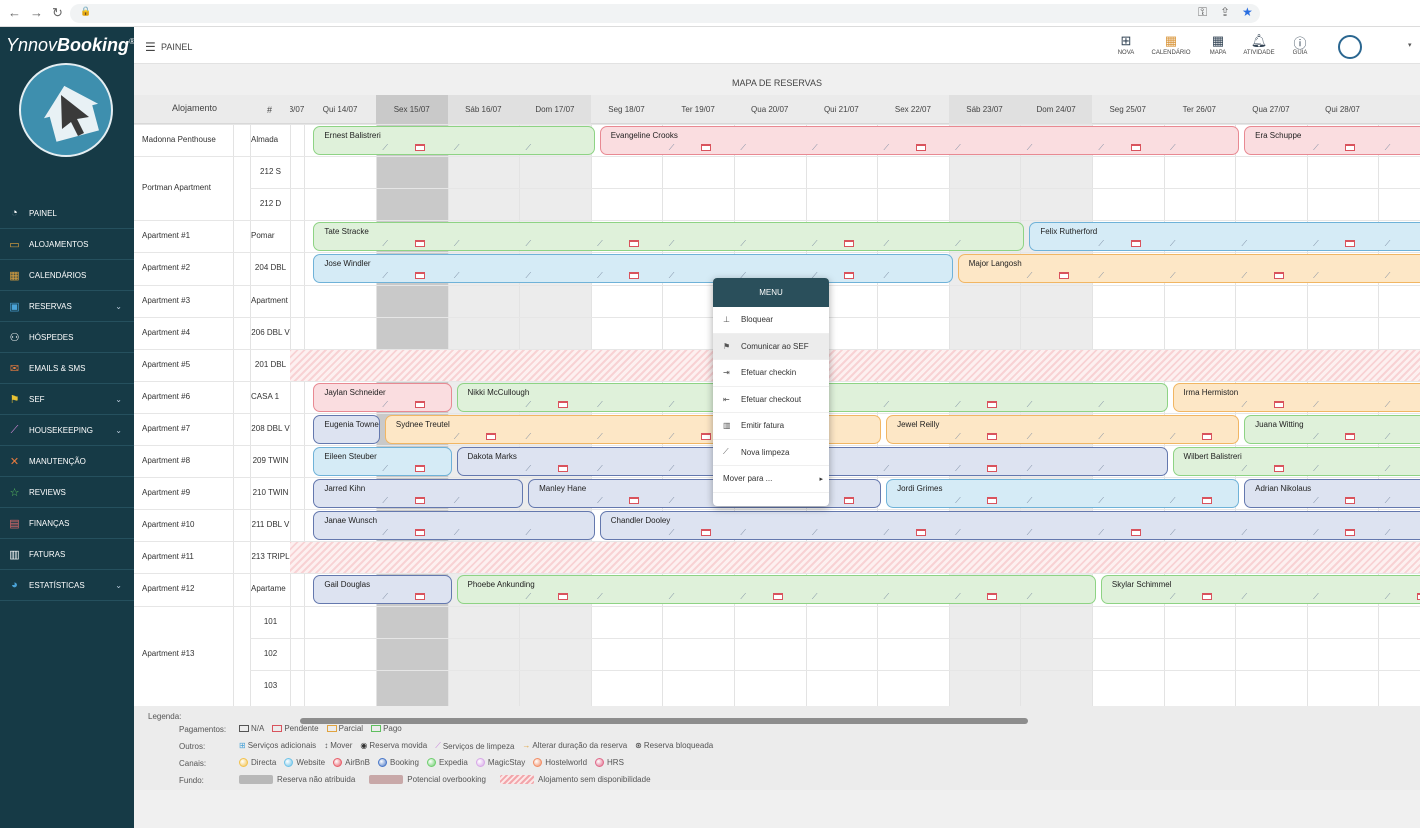 Image resolution: width=1420 pixels, height=828 pixels. What do you see at coordinates (771, 373) in the screenshot?
I see `context-menu-item: ⇥ Efetuar checkin` at bounding box center [771, 373].